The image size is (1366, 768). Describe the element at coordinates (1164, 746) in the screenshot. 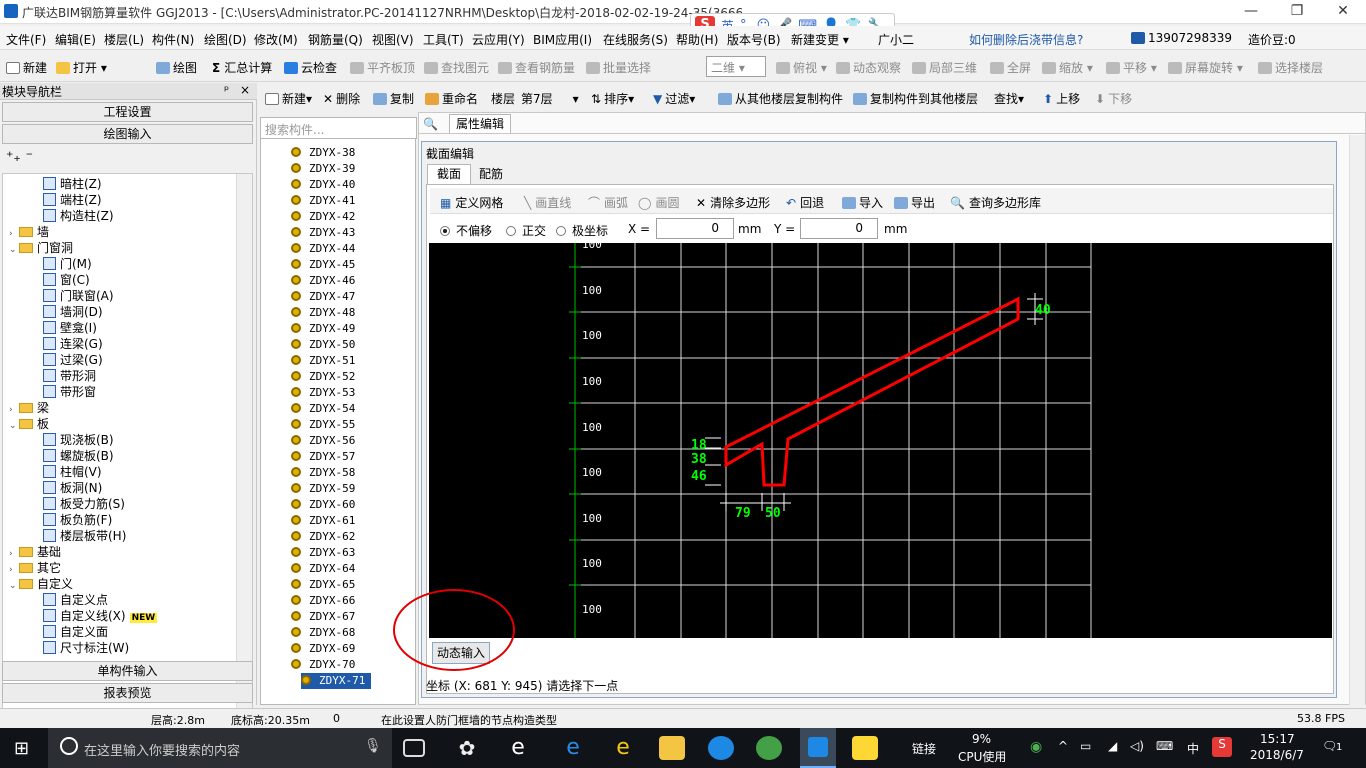

I see `keyboard-icon: ⌨` at that location.